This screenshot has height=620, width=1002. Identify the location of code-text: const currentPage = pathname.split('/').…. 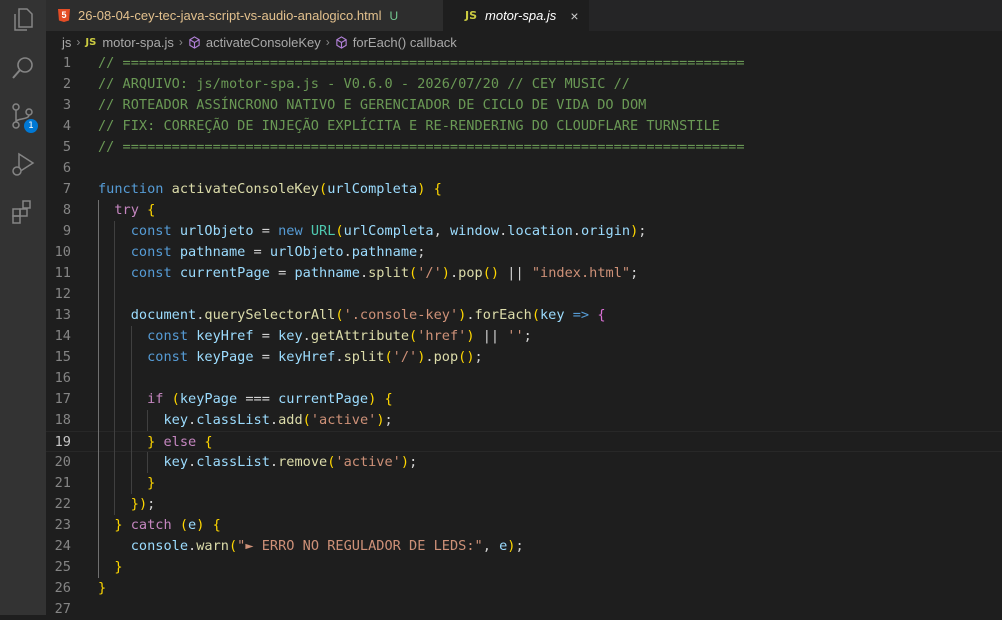
(384, 273).